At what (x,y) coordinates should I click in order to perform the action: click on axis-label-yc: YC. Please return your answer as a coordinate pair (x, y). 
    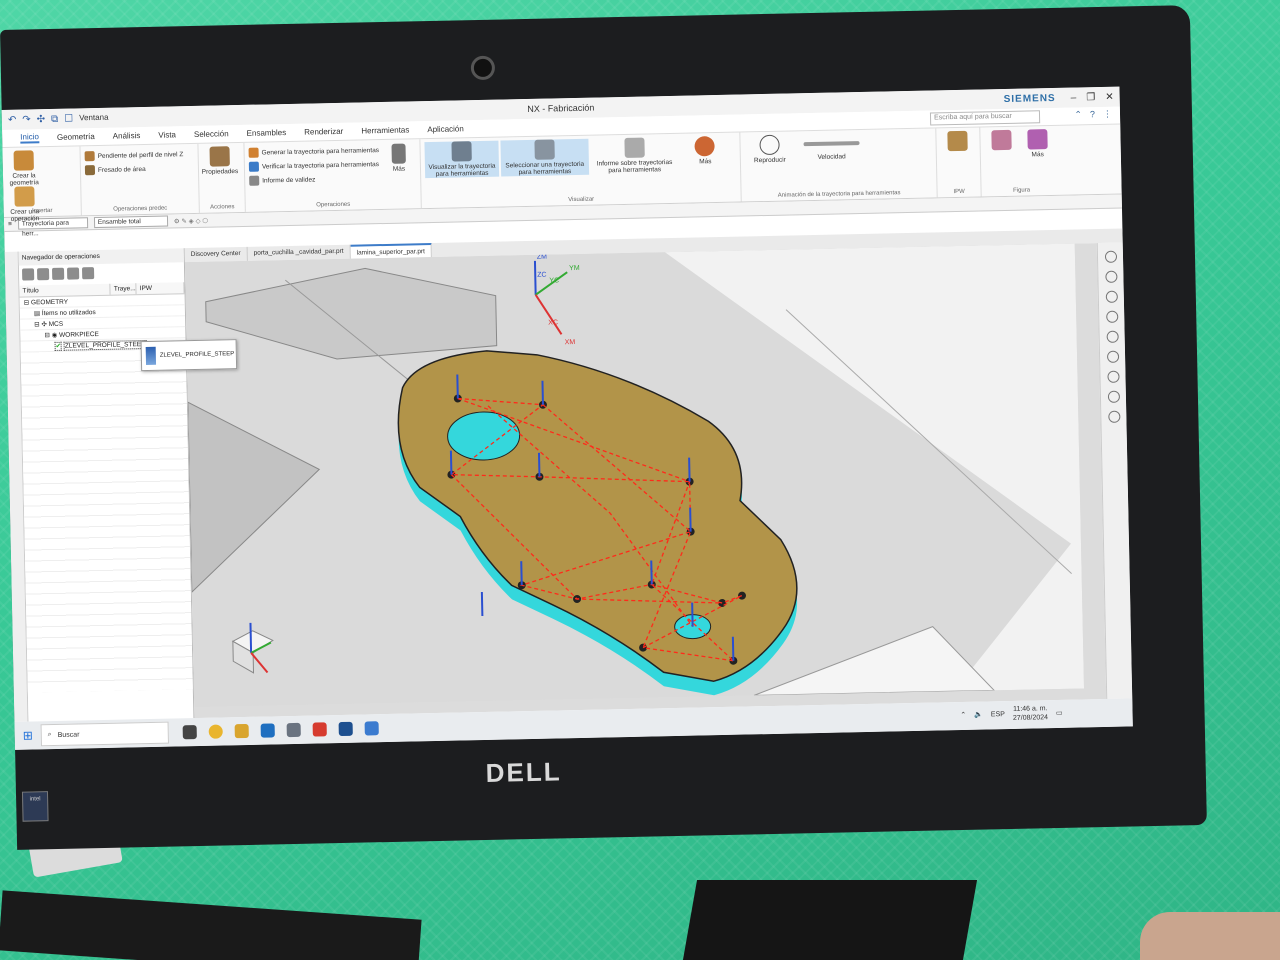
    Looking at the image, I should click on (554, 280).